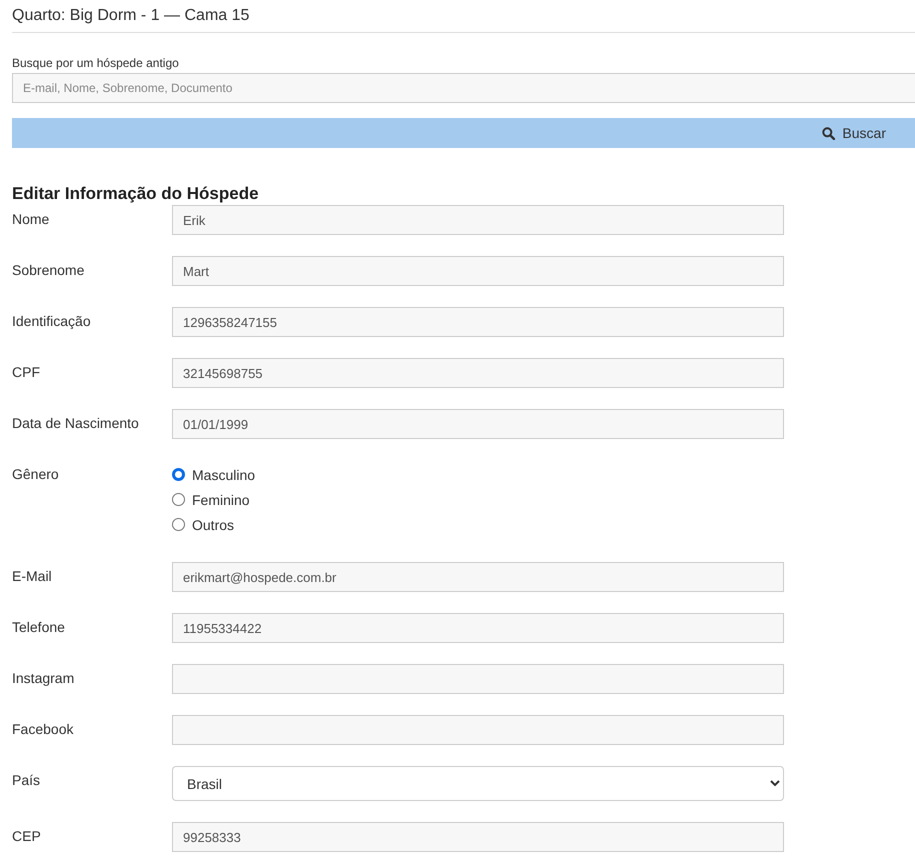 The width and height of the screenshot is (915, 861). I want to click on field-label: E-Mail, so click(32, 576).